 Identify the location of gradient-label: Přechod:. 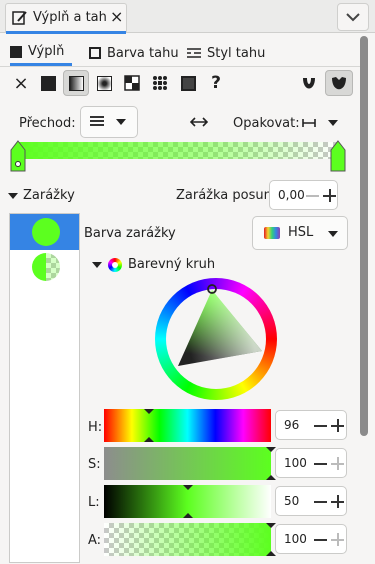
(47, 123).